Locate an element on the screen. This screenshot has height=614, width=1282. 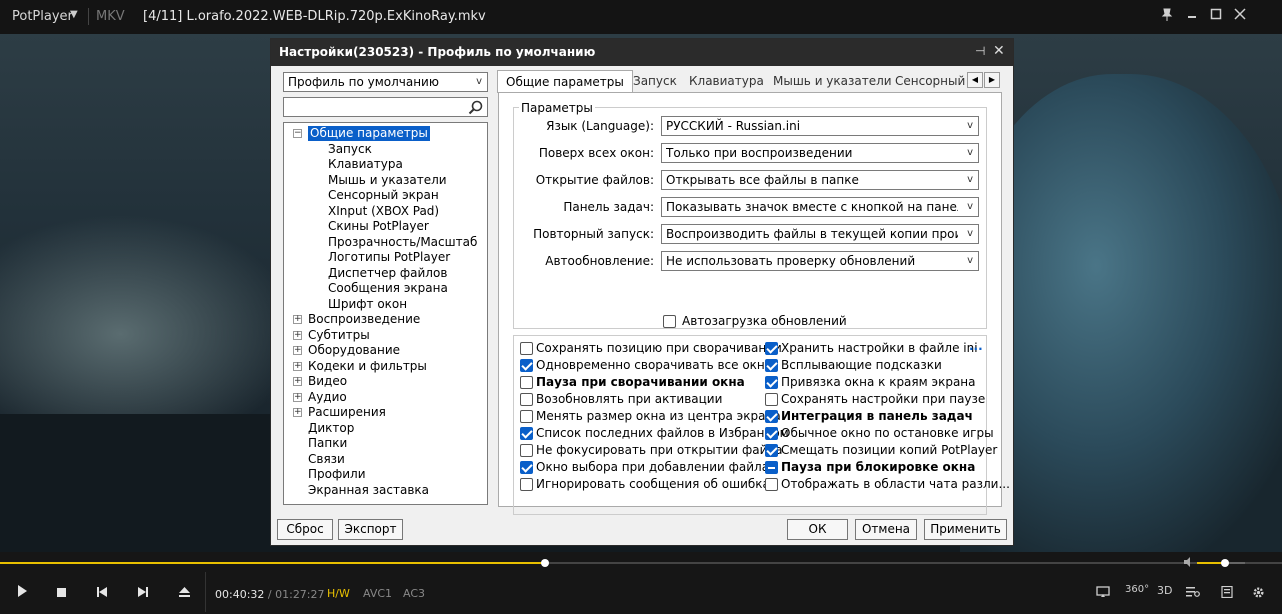
tab-scroll-right-icon: ▶ is located at coordinates (992, 80).